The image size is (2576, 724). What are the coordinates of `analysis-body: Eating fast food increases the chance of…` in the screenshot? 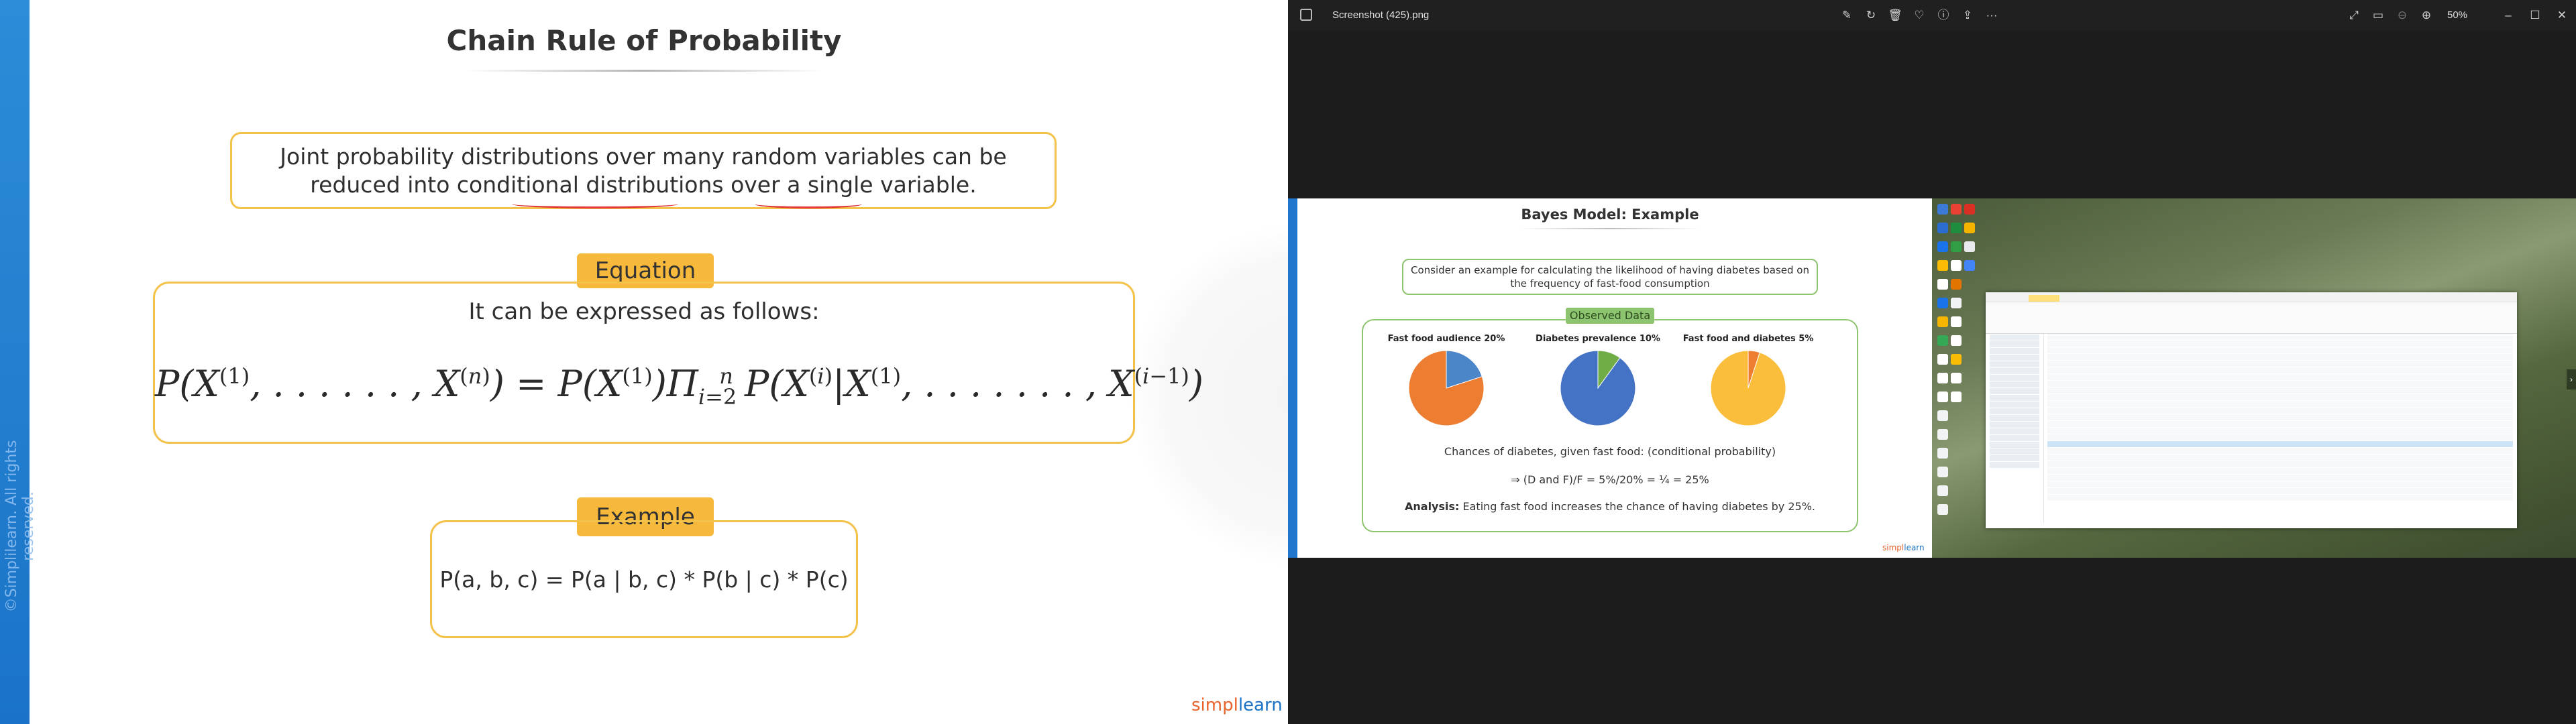 It's located at (1637, 506).